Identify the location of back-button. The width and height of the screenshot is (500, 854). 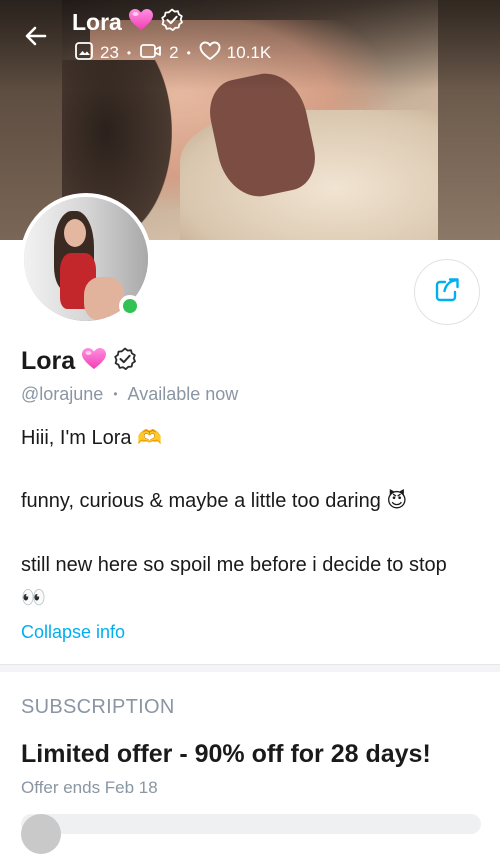
(36, 38).